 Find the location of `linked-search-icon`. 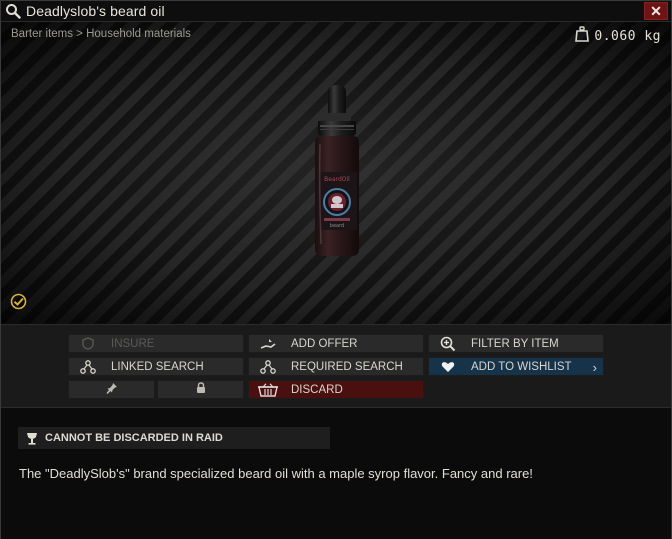

linked-search-icon is located at coordinates (88, 366).